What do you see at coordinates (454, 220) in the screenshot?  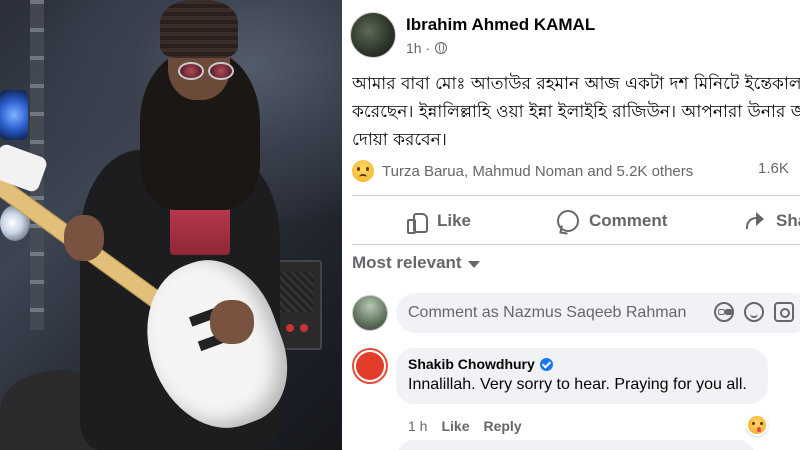 I see `like-label: Like` at bounding box center [454, 220].